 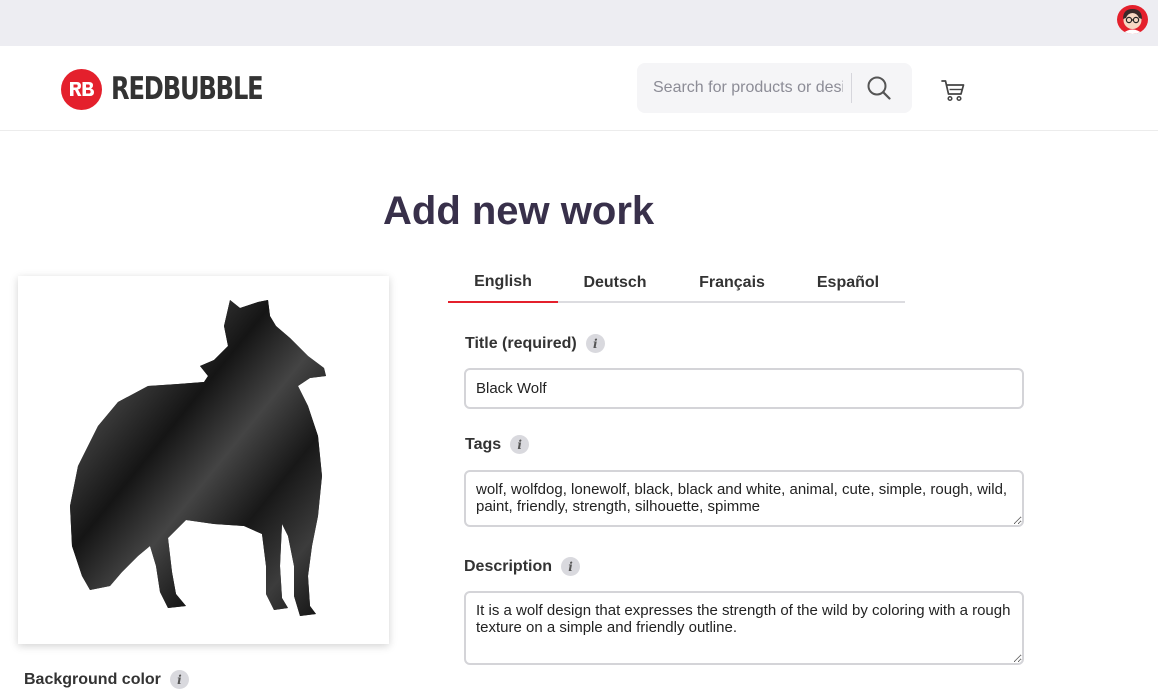 I want to click on search-button, so click(x=879, y=88).